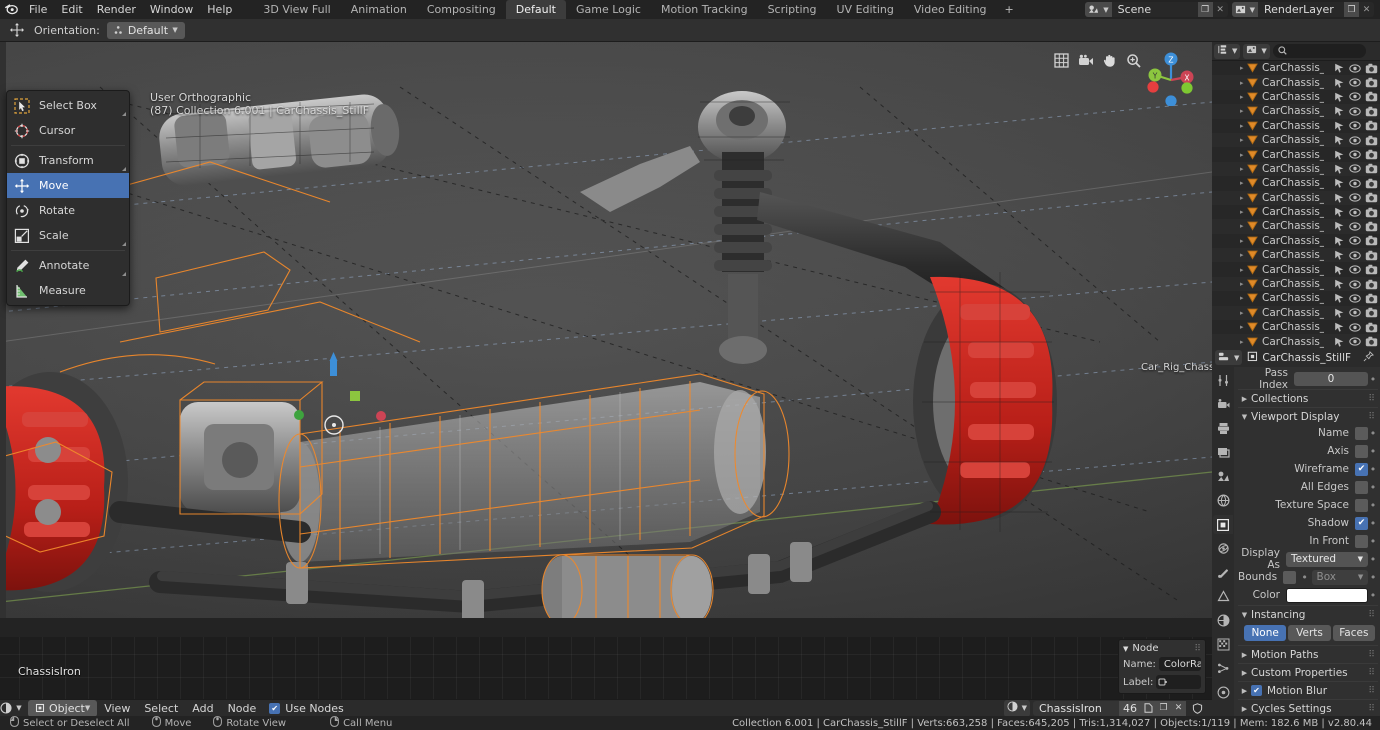 The width and height of the screenshot is (1380, 730). I want to click on outliner-display-mode-dropdown: ▼, so click(1227, 51).